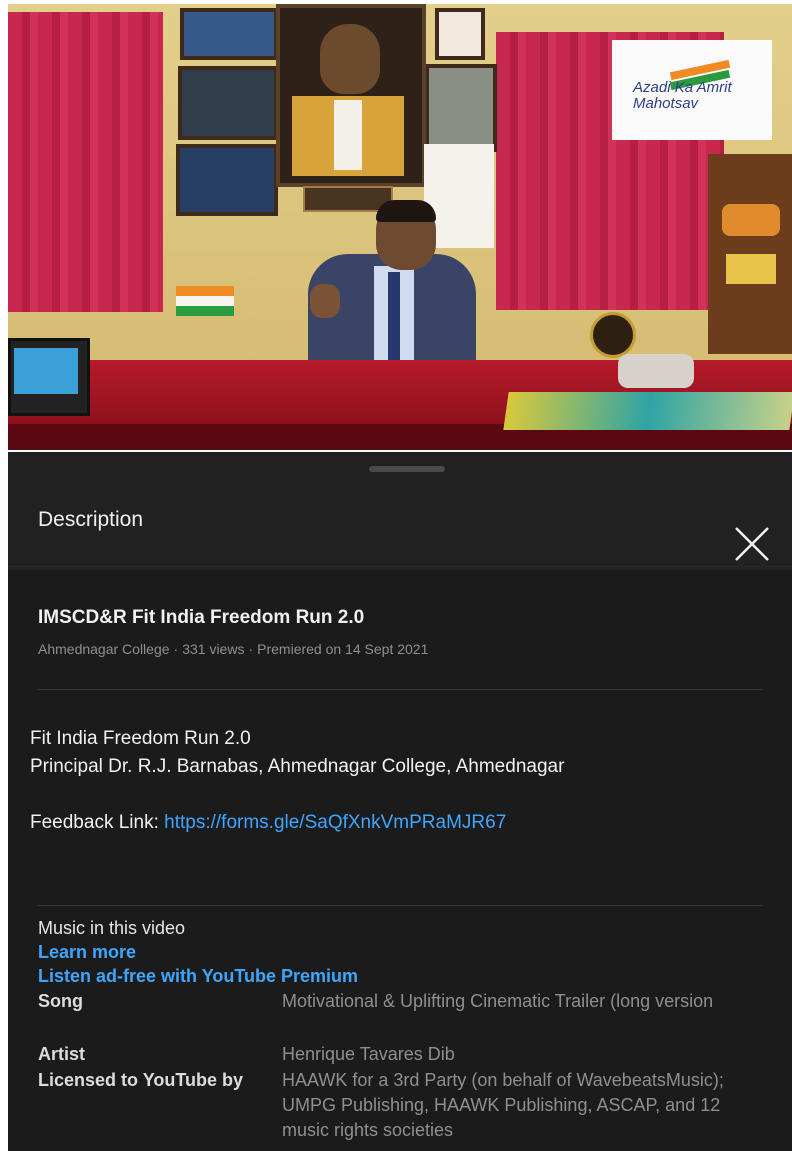  I want to click on description-line: Fit India Freedom Run 2.0, so click(140, 738).